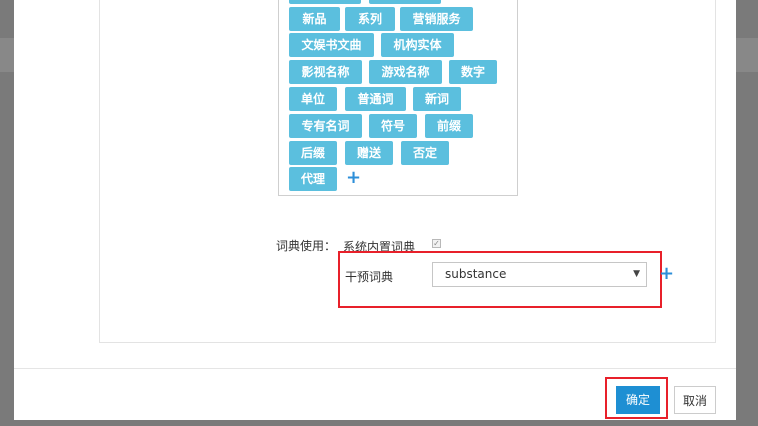 The width and height of the screenshot is (758, 426). Describe the element at coordinates (666, 274) in the screenshot. I see `add-dictionary-plus-icon: +` at that location.